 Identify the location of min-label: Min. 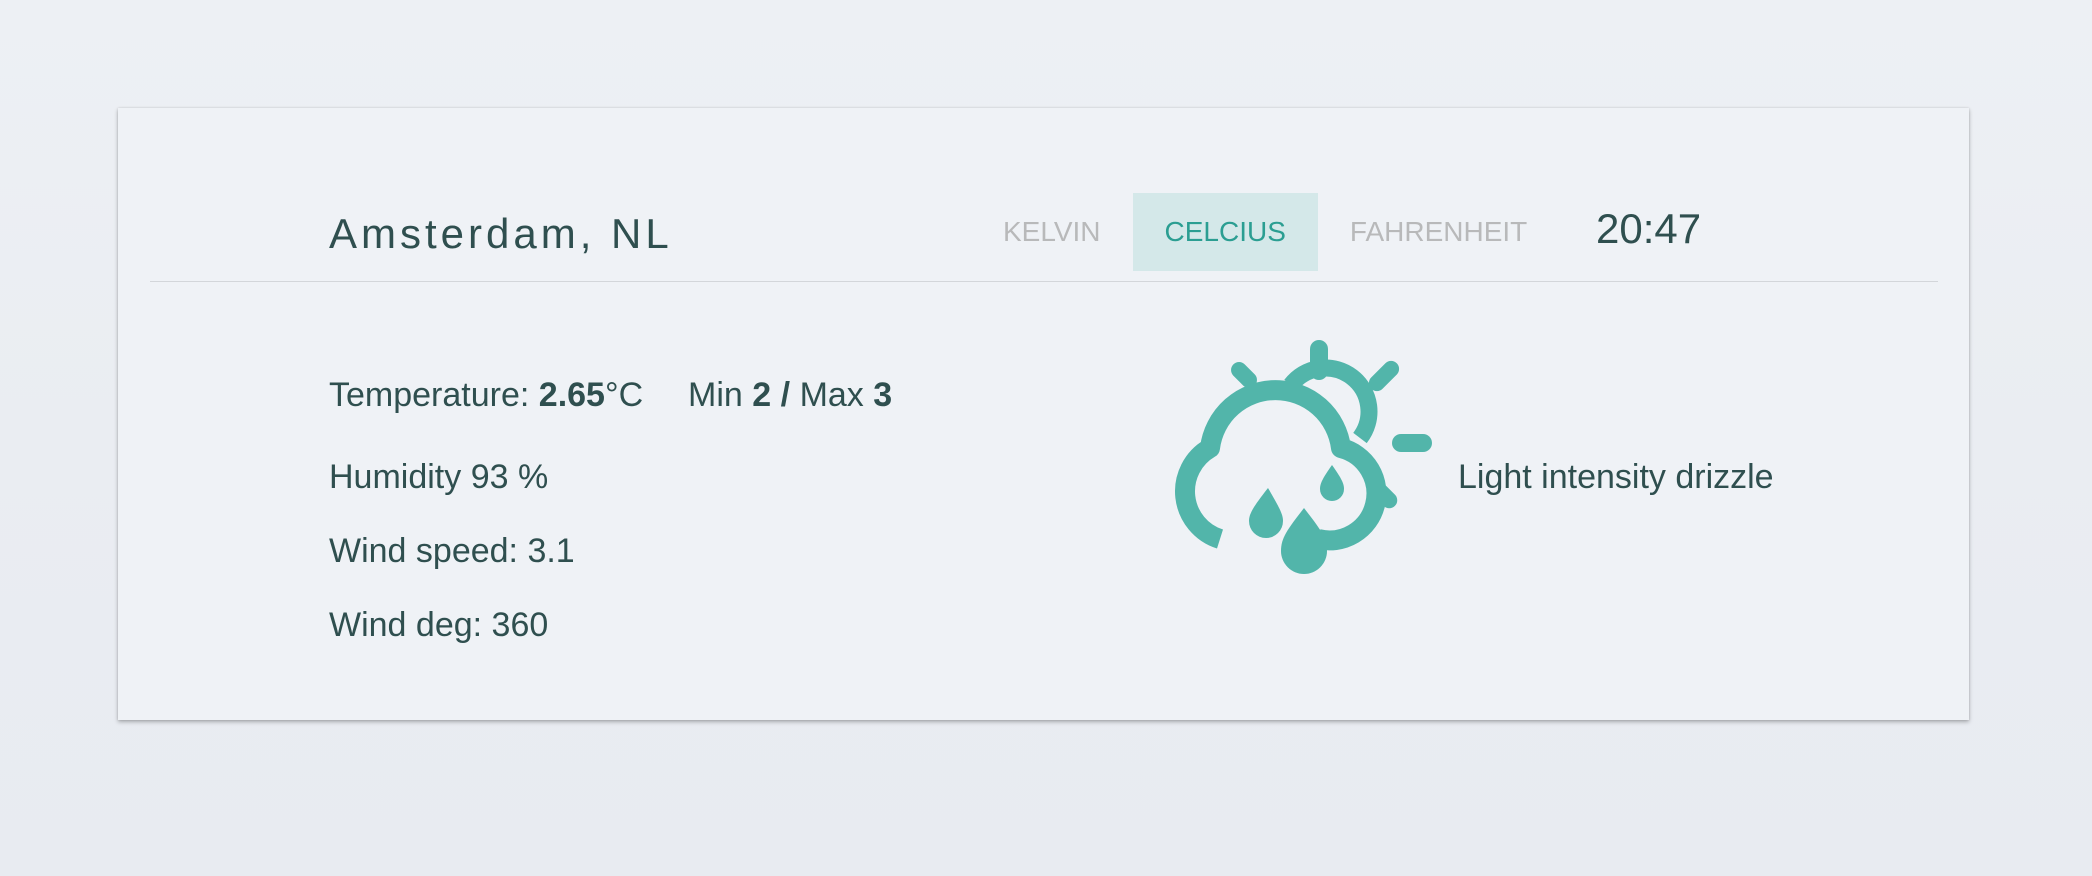
(715, 395).